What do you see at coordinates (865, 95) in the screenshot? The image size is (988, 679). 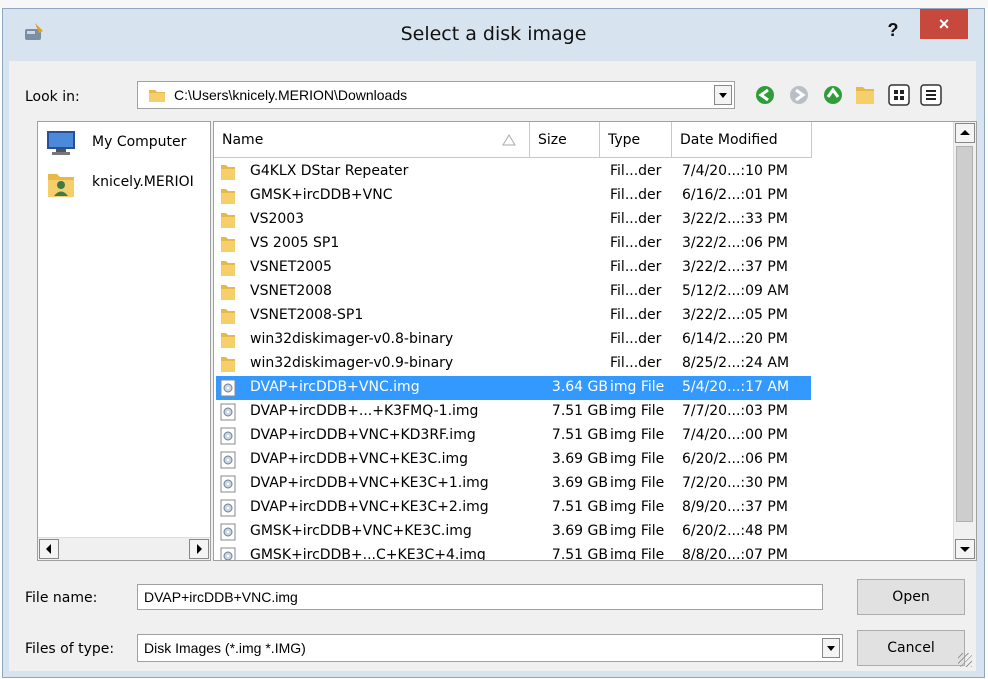 I see `new-folder-icon` at bounding box center [865, 95].